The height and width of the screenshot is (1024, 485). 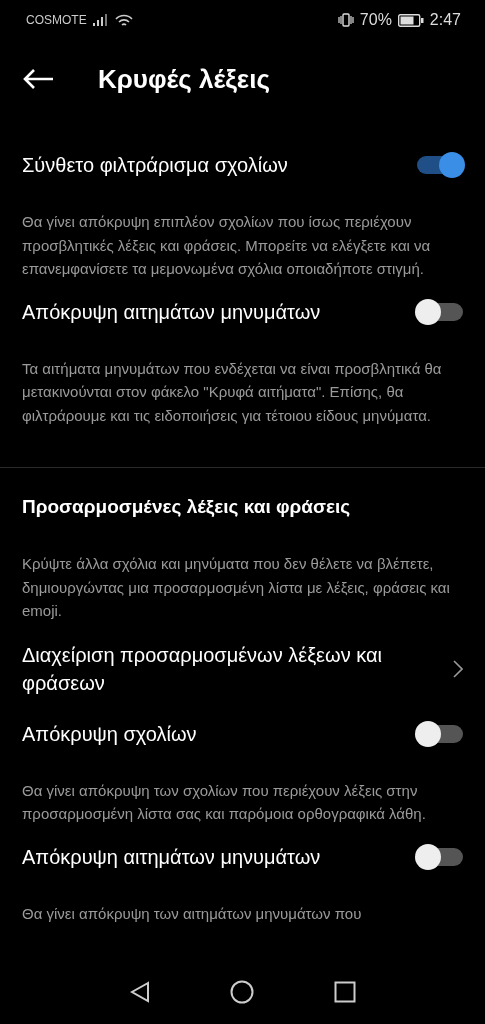 What do you see at coordinates (458, 668) in the screenshot?
I see `chevron-right-icon` at bounding box center [458, 668].